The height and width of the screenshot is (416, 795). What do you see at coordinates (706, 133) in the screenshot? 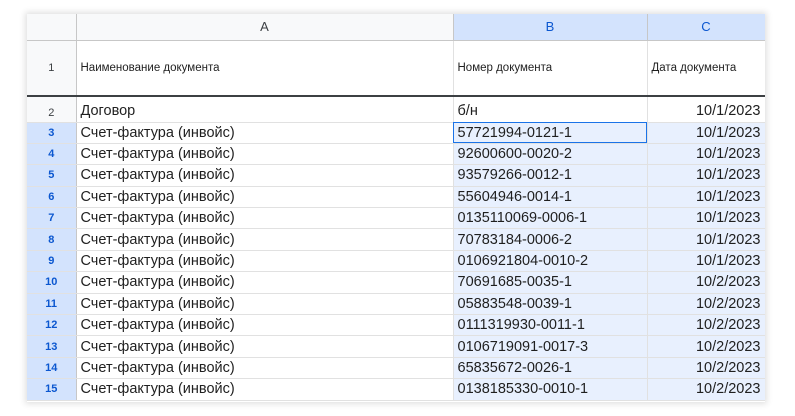
I see `cell-c3: 10/1/2023` at bounding box center [706, 133].